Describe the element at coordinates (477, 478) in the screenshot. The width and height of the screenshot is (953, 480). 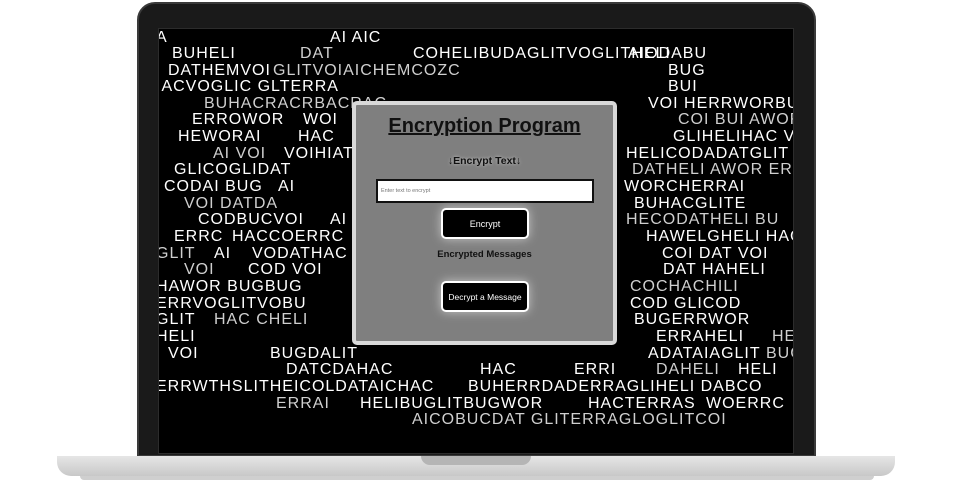
I see `laptop-base-shadow` at that location.